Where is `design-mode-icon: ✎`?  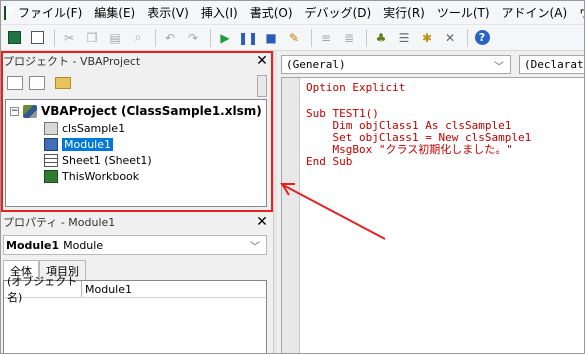 design-mode-icon: ✎ is located at coordinates (294, 38).